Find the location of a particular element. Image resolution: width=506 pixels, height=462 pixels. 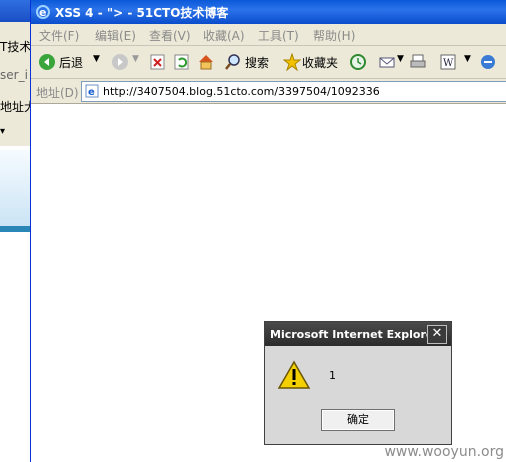

background-window: T技术 ser_i 地址大 ▾ is located at coordinates (15, 231).